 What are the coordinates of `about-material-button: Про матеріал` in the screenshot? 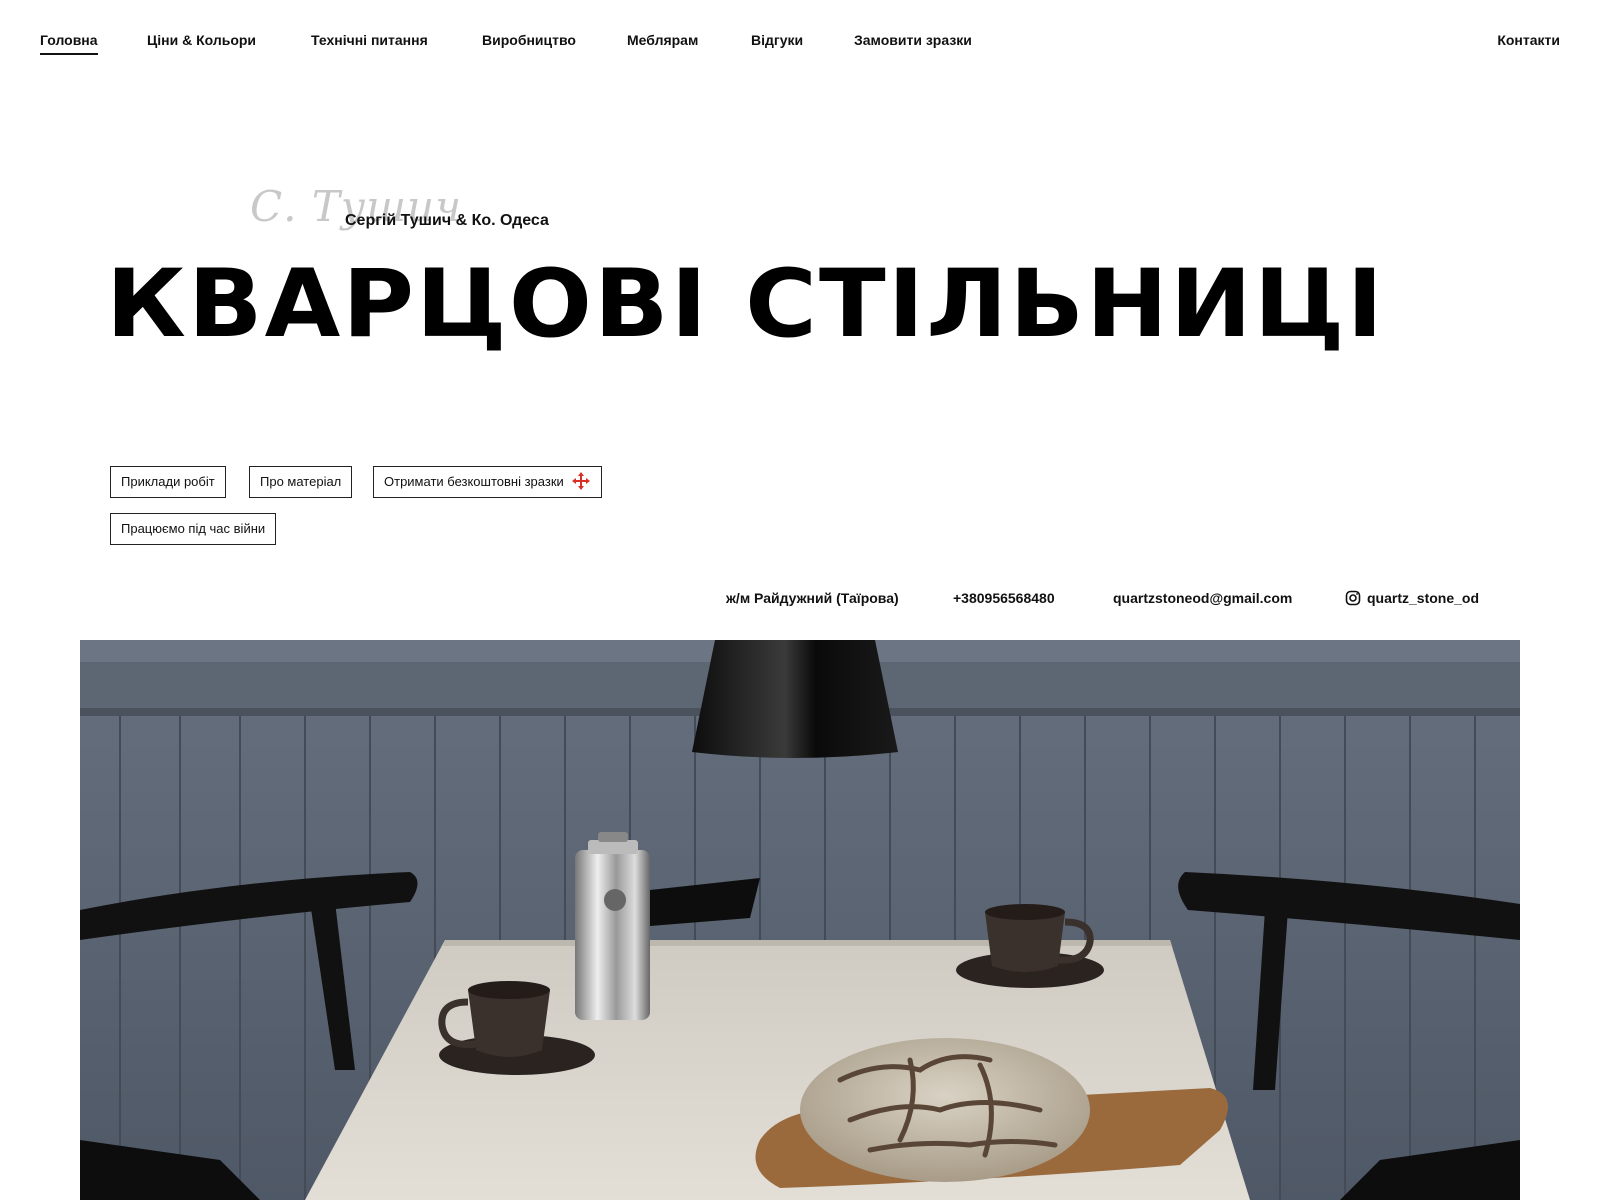 It's located at (301, 482).